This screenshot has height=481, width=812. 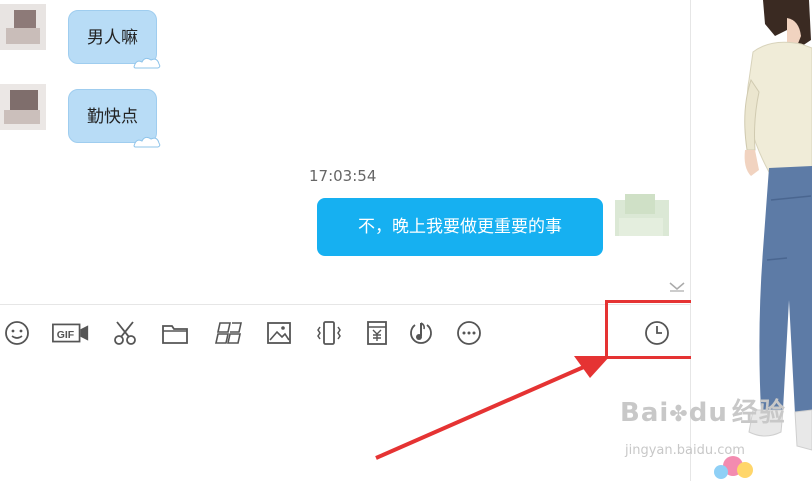 I want to click on gif-icon: GIF, so click(x=71, y=333).